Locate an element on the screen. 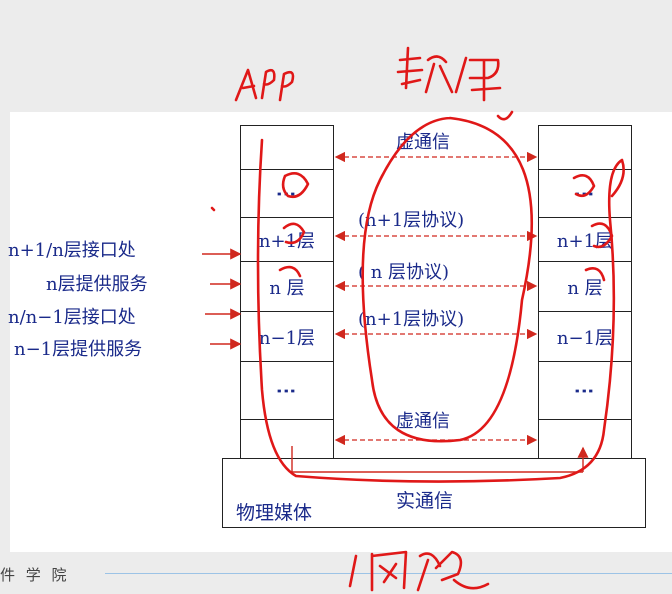  protocol-lower-label: (n+1层协议) is located at coordinates (411, 319).